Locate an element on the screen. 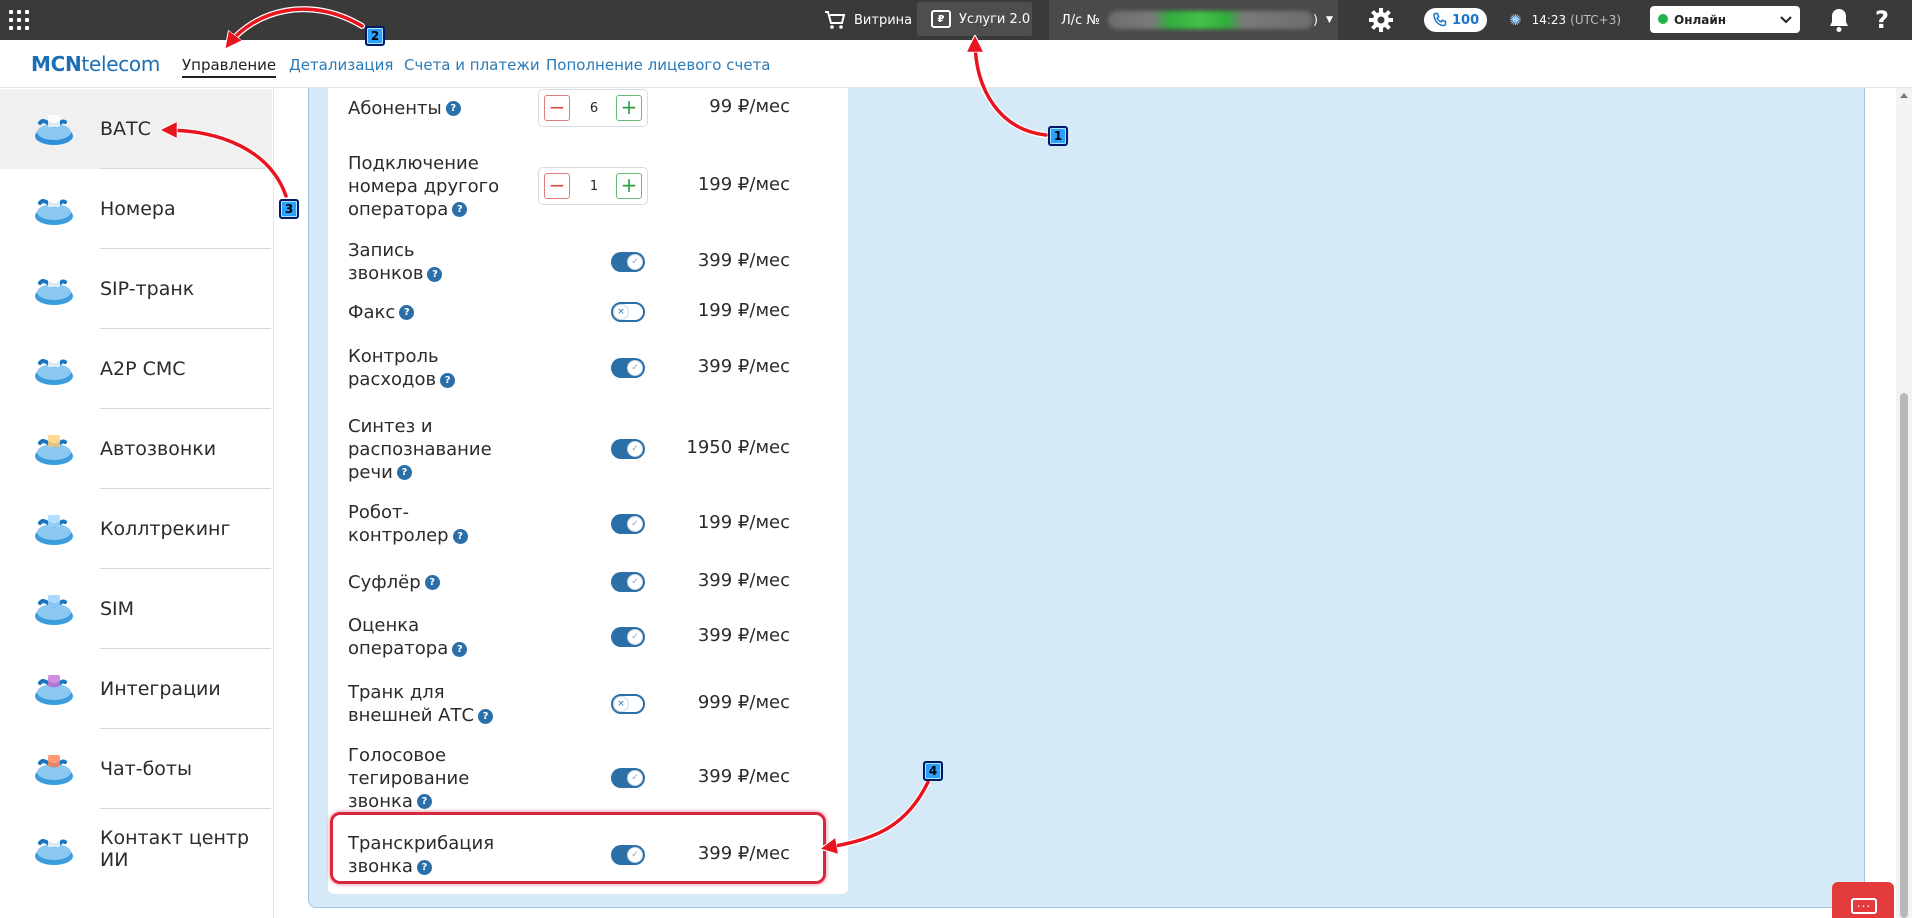  option-label-text: контролер is located at coordinates (398, 535).